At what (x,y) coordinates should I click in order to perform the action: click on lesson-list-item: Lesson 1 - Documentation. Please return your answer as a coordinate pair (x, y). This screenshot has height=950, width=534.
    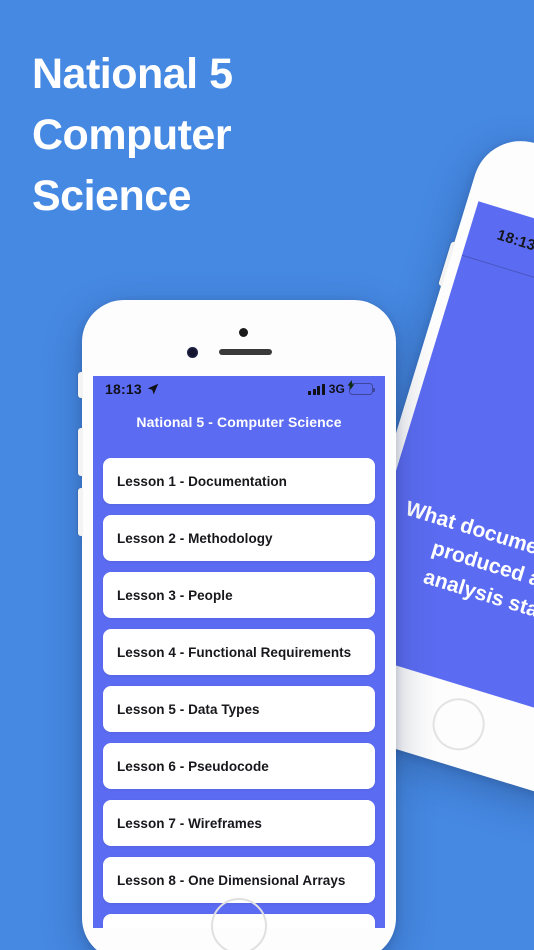
    Looking at the image, I should click on (239, 481).